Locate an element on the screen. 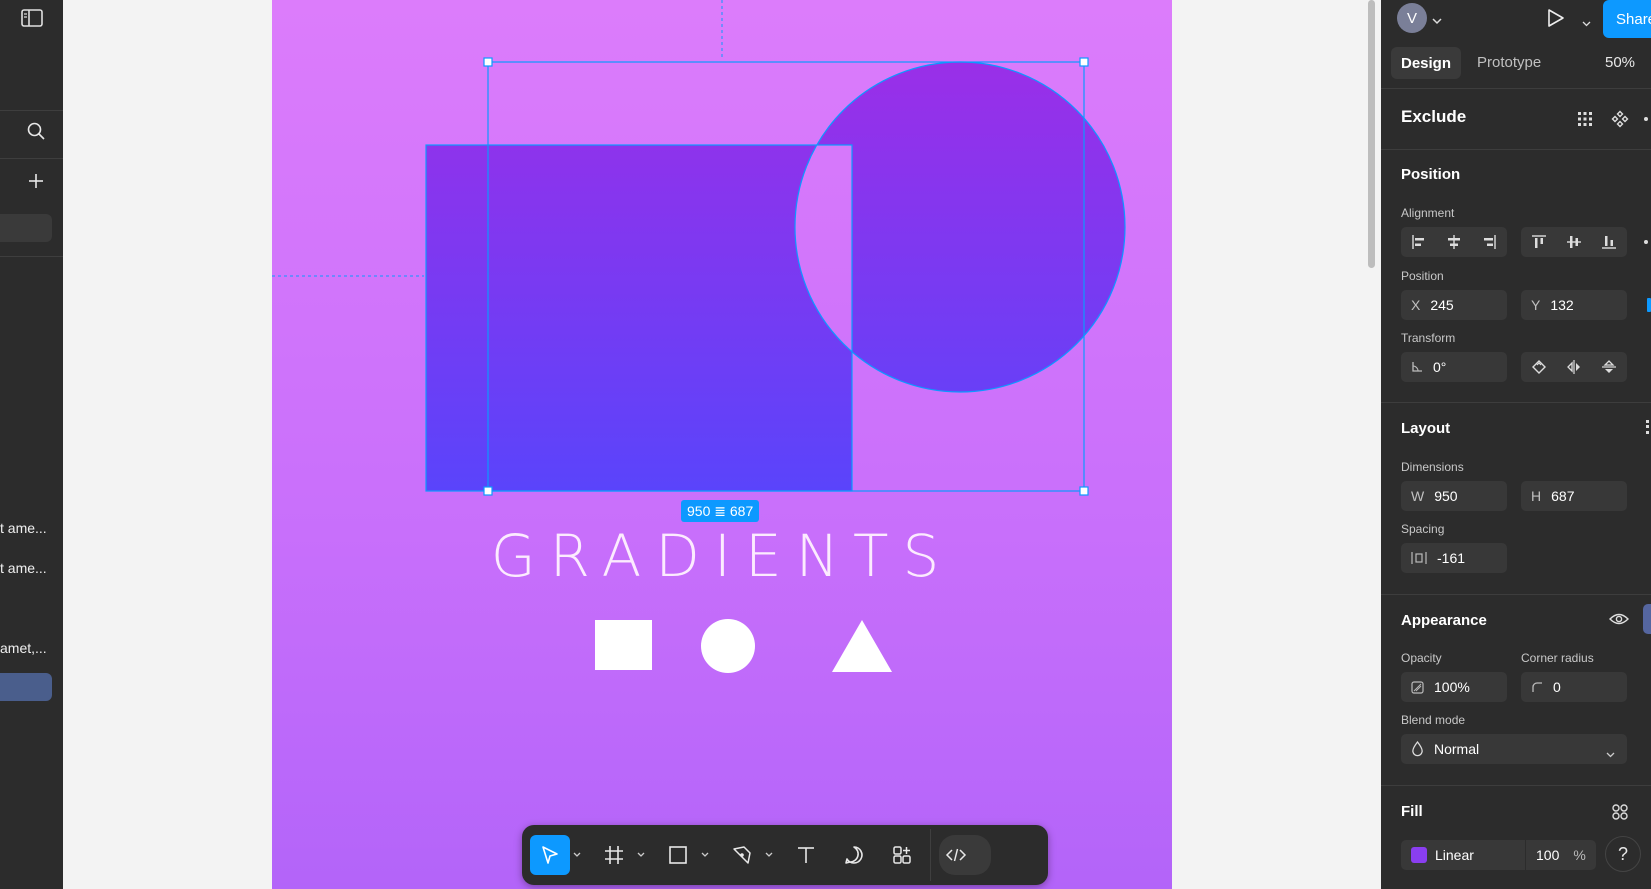  rectangle-icon is located at coordinates (678, 855).